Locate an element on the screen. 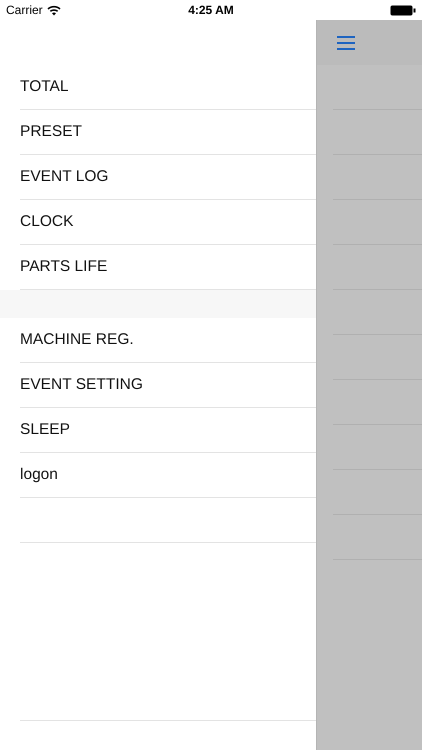  menu-item: logon is located at coordinates (39, 475).